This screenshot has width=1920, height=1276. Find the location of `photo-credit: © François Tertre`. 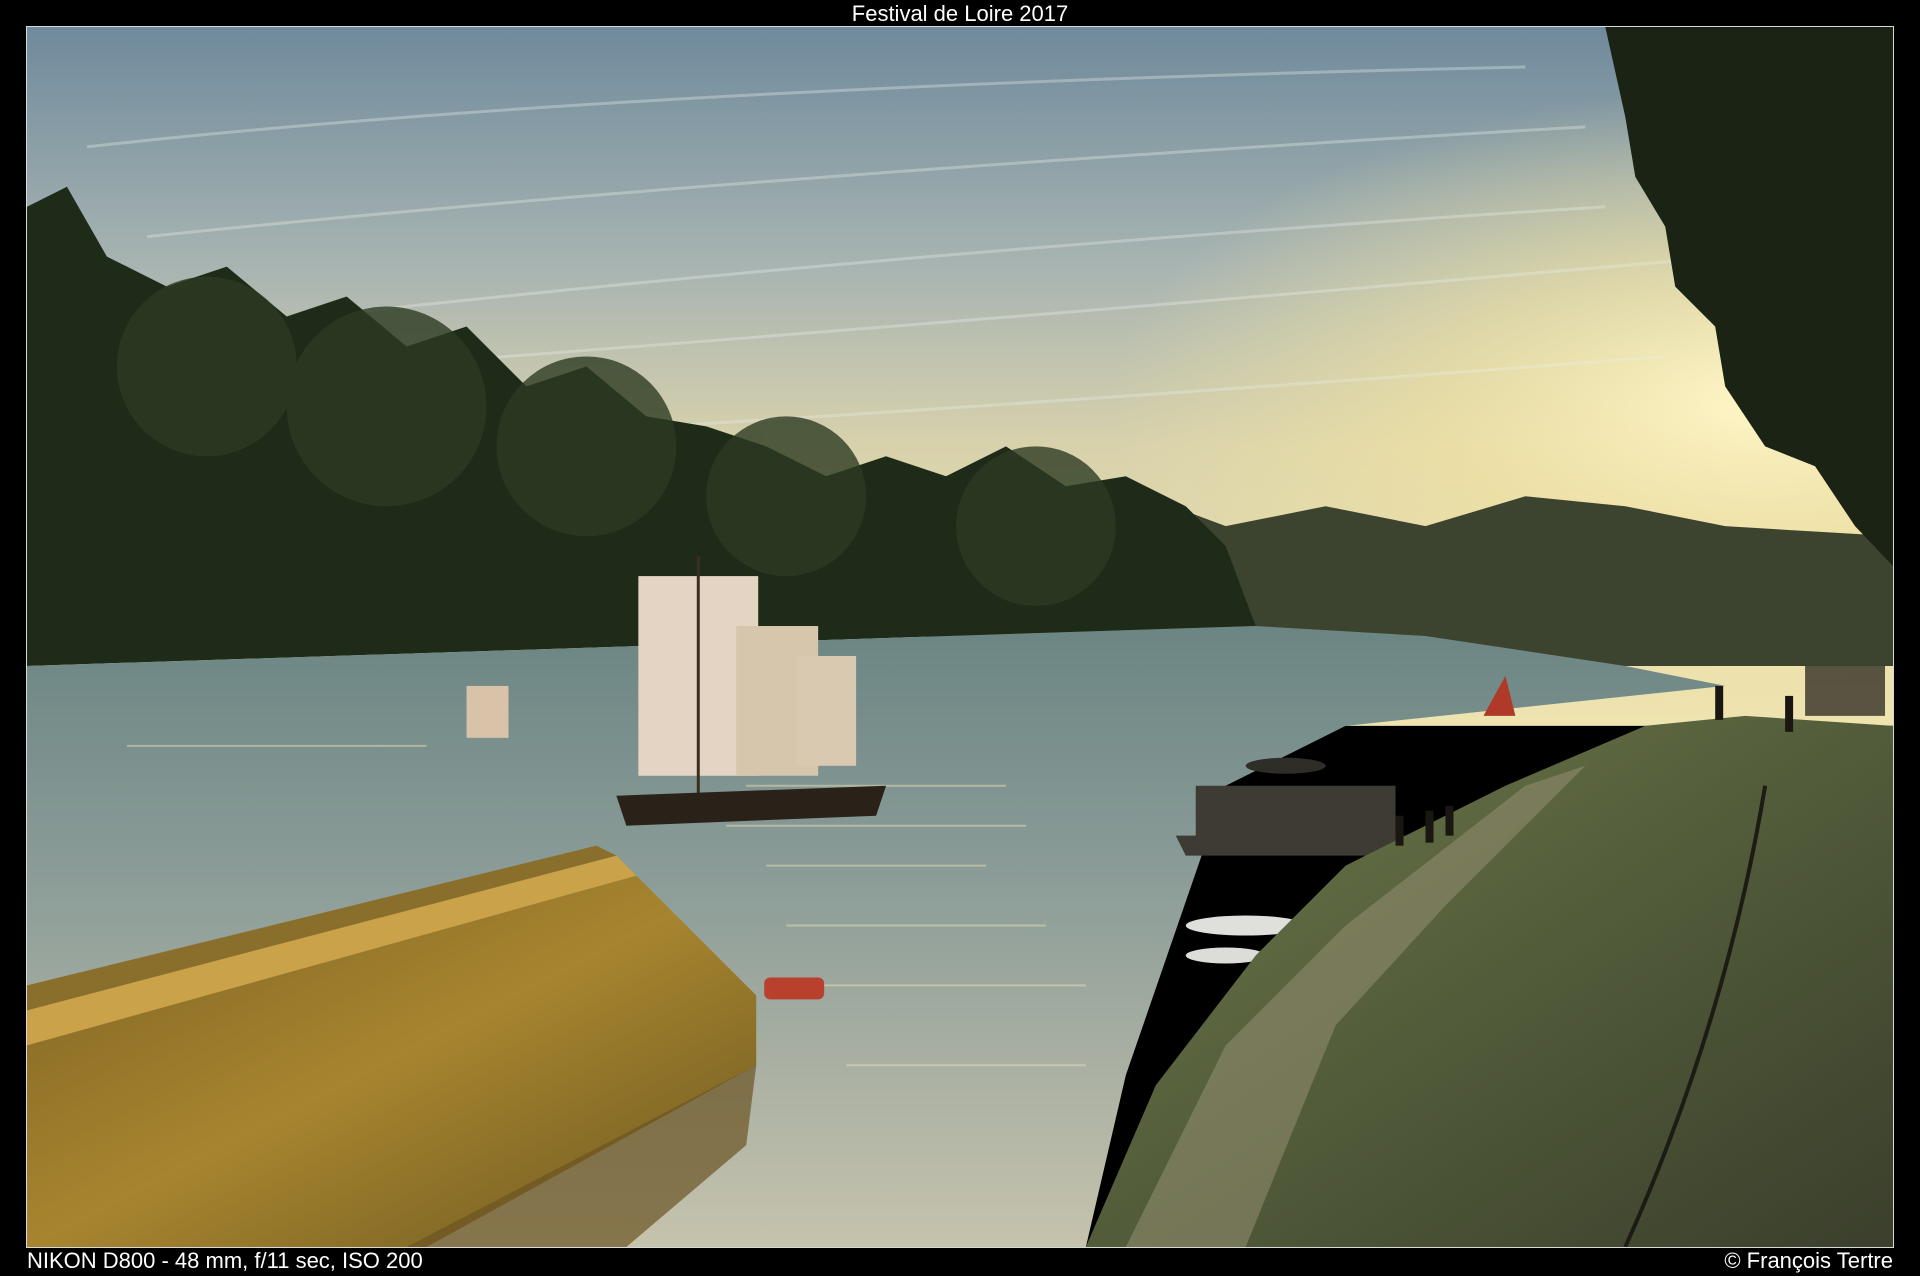

photo-credit: © François Tertre is located at coordinates (1808, 1260).